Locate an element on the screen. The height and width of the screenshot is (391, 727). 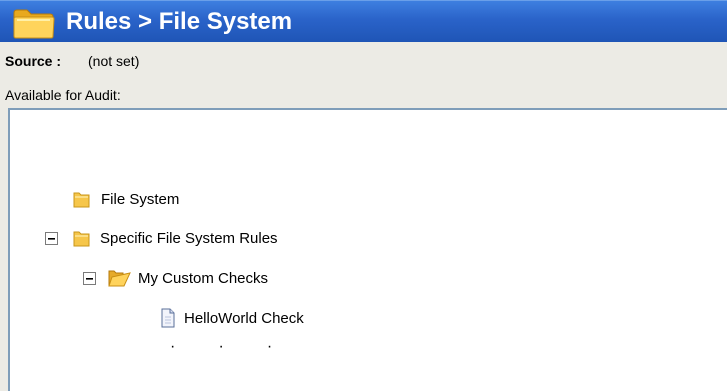
folder-icon is located at coordinates (34, 24).